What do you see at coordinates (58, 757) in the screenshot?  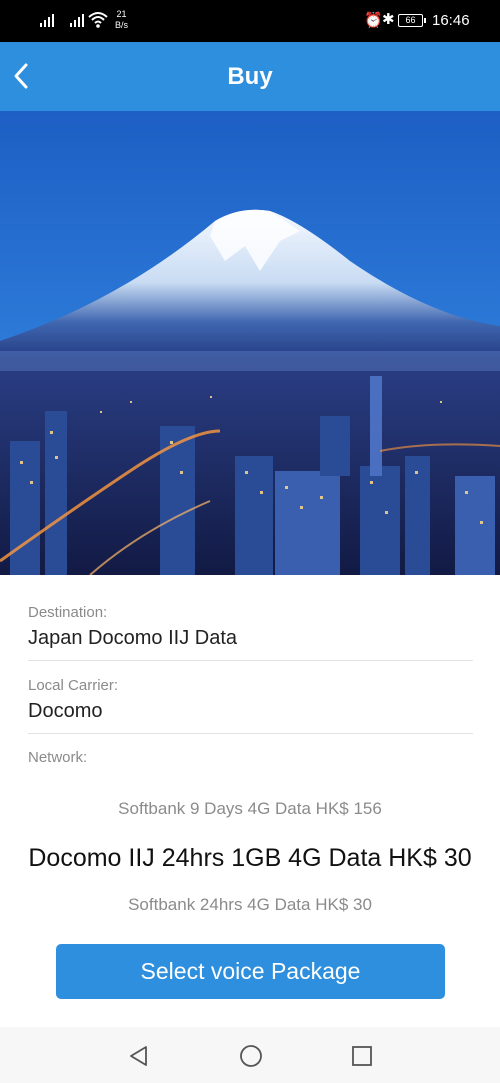 I see `network-label: Network:` at bounding box center [58, 757].